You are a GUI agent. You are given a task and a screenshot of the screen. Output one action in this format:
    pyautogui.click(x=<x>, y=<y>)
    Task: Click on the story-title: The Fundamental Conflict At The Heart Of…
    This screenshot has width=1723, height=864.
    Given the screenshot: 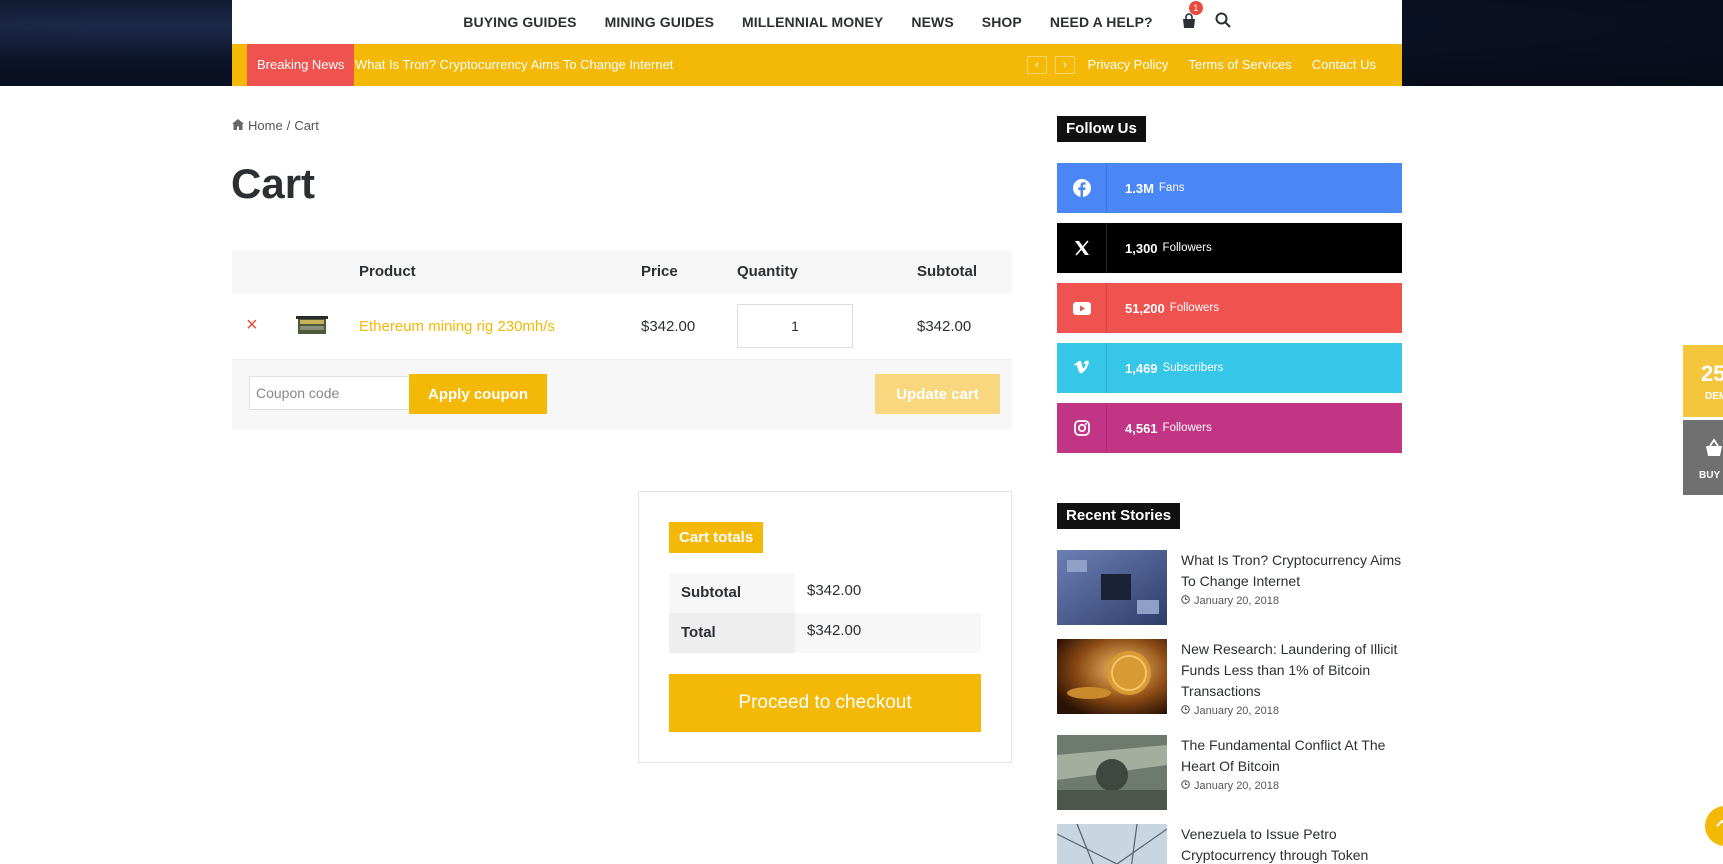 What is the action you would take?
    pyautogui.click(x=1292, y=756)
    